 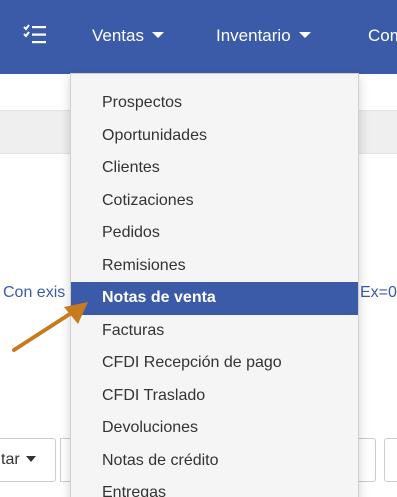 What do you see at coordinates (253, 35) in the screenshot?
I see `nav-inventario-label: Inventario` at bounding box center [253, 35].